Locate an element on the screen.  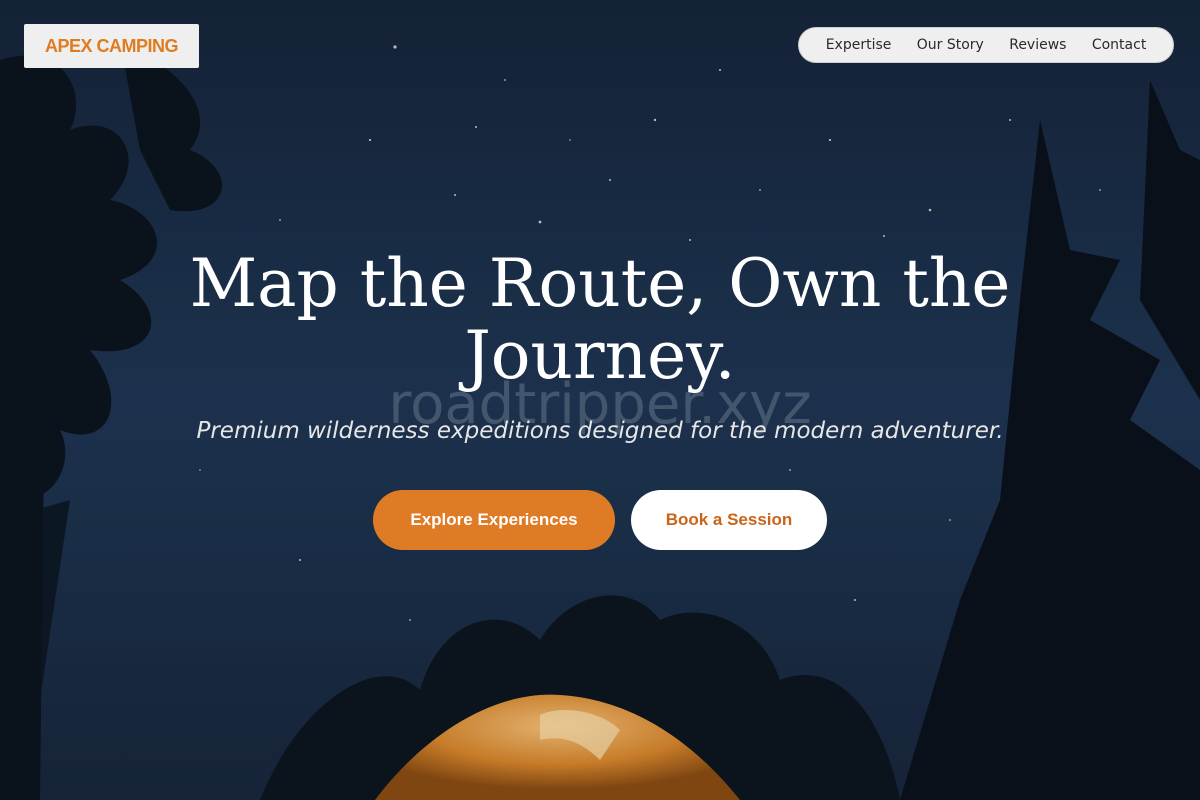
nav-link-our-story: Our Story is located at coordinates (950, 45).